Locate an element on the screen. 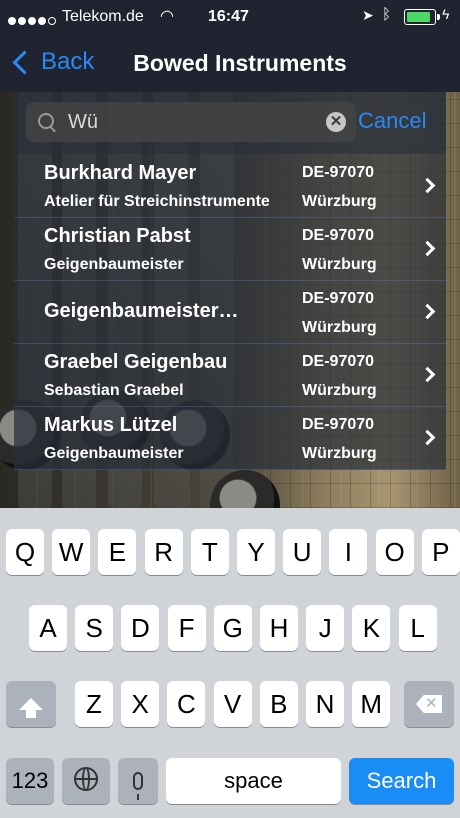  microphone-icon is located at coordinates (138, 786).